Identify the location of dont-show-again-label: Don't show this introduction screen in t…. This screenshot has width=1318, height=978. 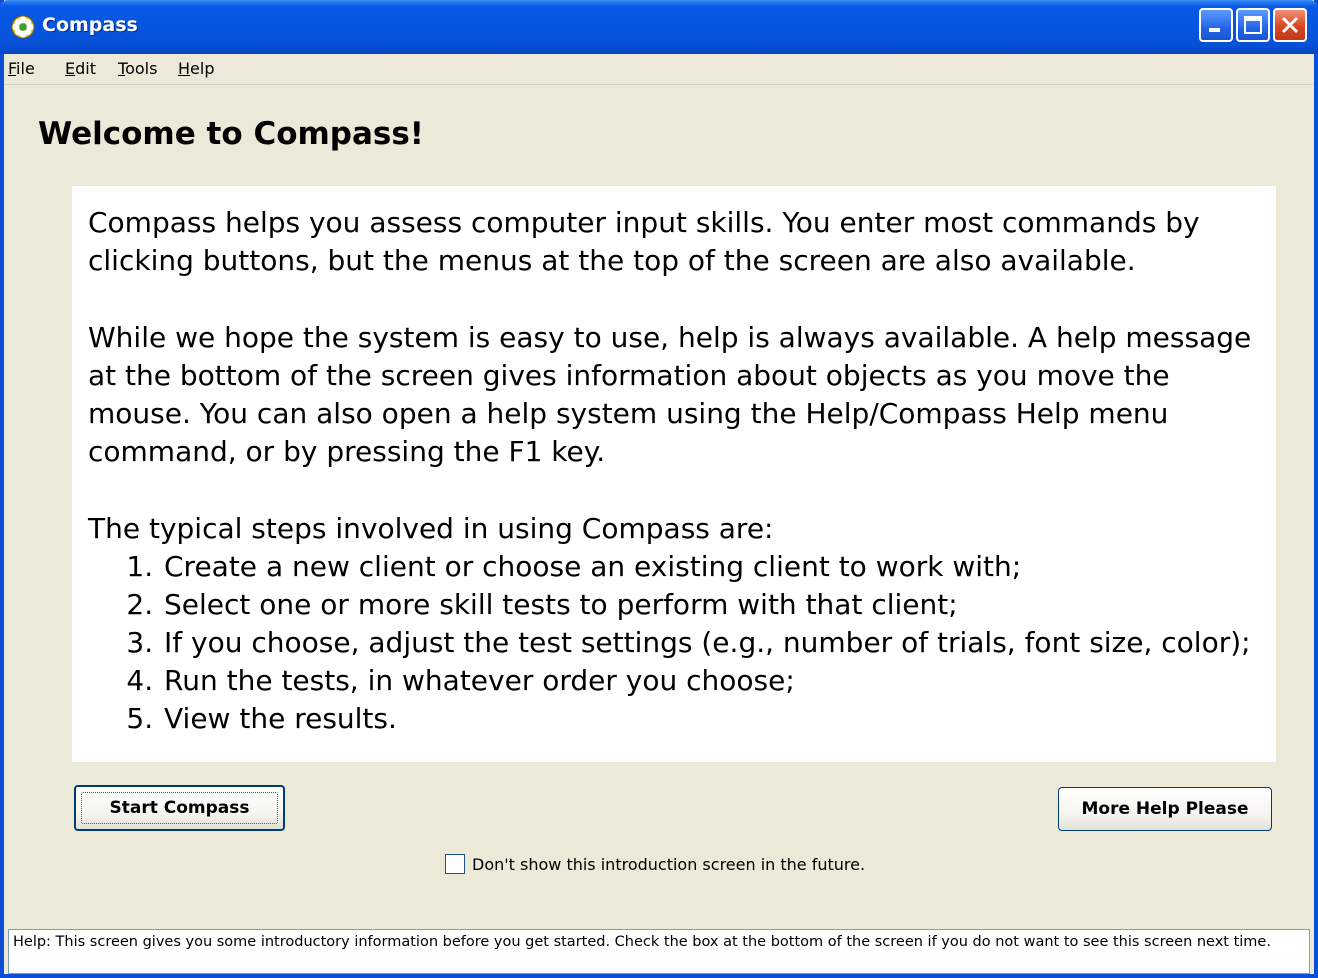
(668, 864).